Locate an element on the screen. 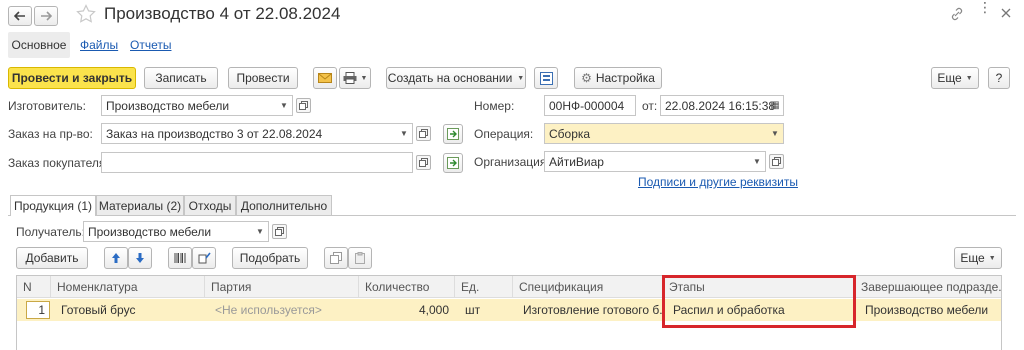 The image size is (1024, 350). prod-order-label: Заказ на пр-во: is located at coordinates (50, 134).